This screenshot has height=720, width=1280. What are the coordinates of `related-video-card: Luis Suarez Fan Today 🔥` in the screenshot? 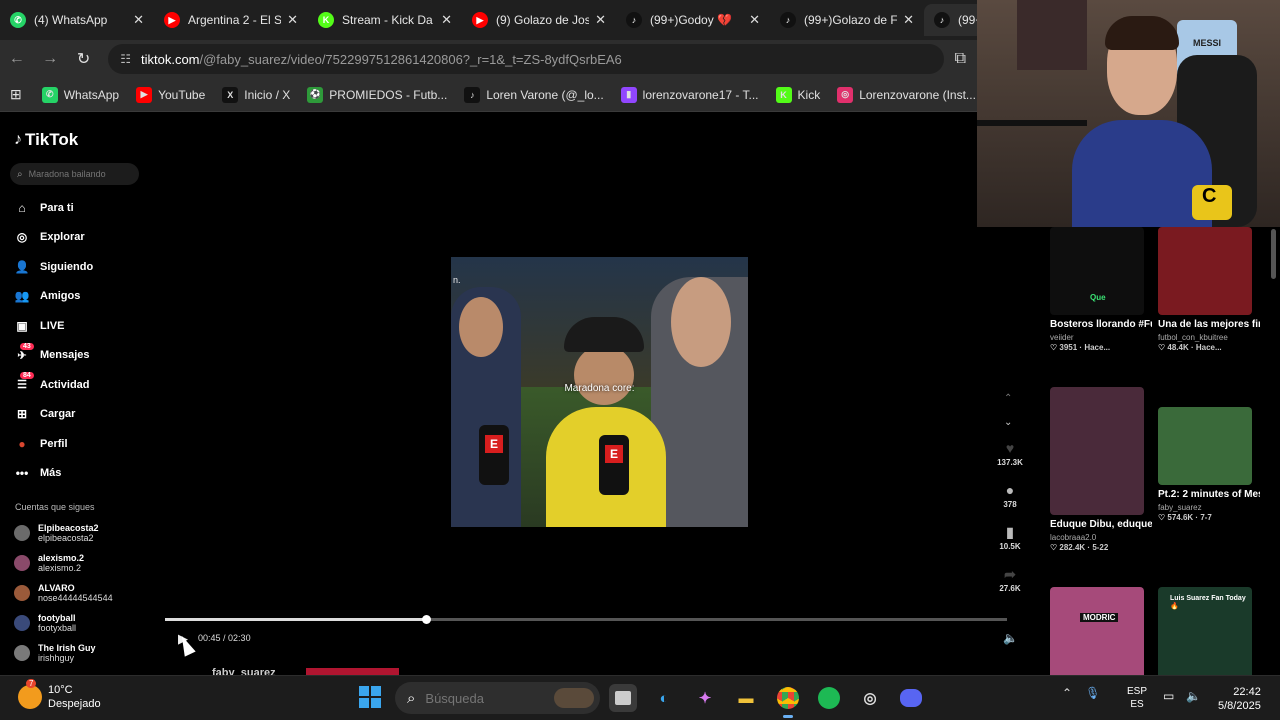 It's located at (1209, 631).